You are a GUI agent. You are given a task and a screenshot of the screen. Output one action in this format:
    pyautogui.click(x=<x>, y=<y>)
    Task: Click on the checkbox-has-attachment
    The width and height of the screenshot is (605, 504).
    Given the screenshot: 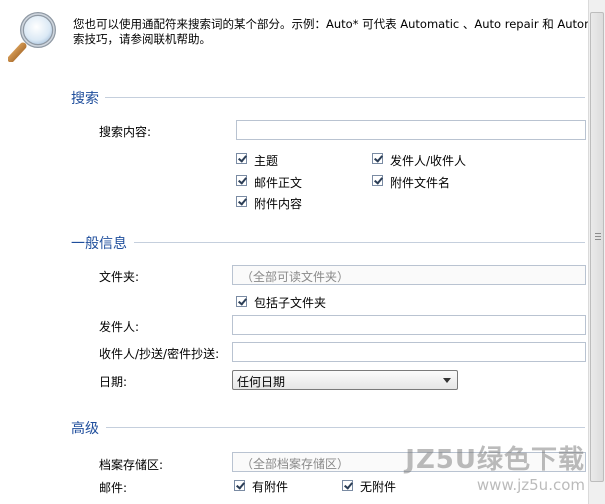 What is the action you would take?
    pyautogui.click(x=239, y=485)
    